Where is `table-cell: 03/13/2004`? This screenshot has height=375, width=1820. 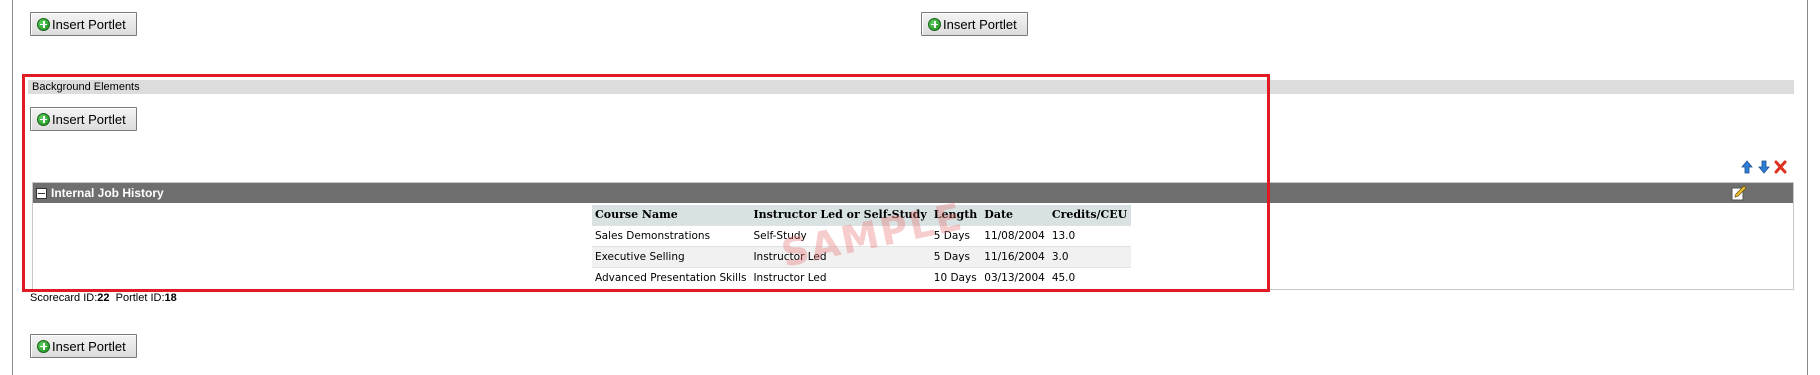 table-cell: 03/13/2004 is located at coordinates (1015, 277).